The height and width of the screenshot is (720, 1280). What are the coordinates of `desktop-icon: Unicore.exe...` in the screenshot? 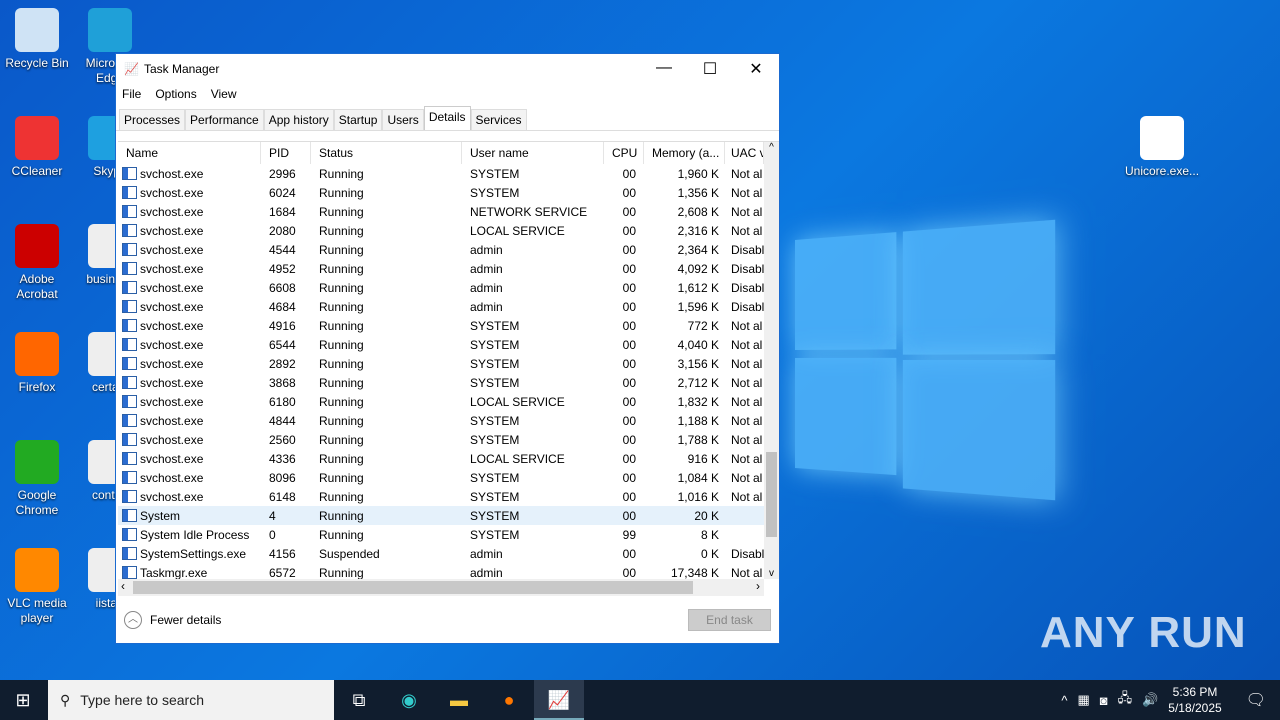 It's located at (1162, 147).